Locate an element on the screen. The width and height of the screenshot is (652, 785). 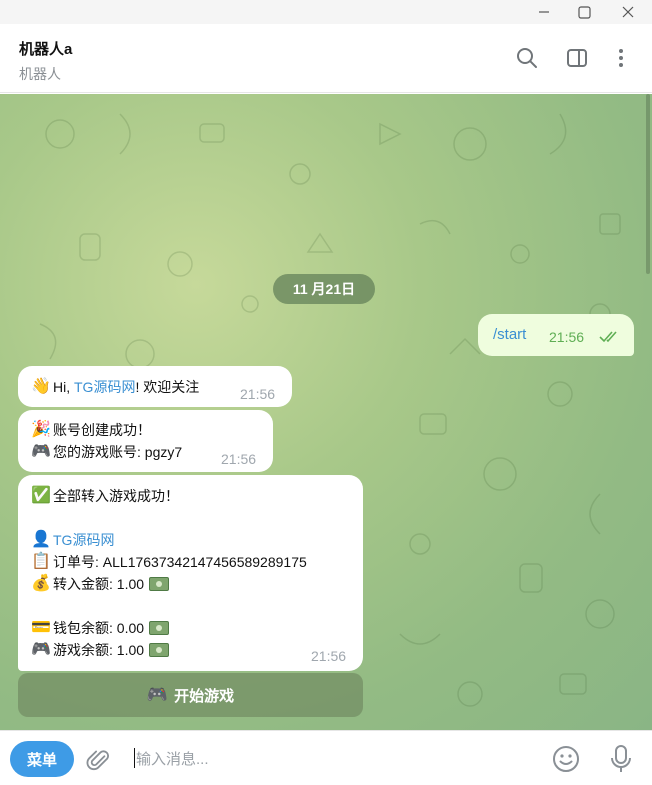
message-line: 👋 Hi, TG源码网 ! 欢迎关注 is located at coordinates (115, 387).